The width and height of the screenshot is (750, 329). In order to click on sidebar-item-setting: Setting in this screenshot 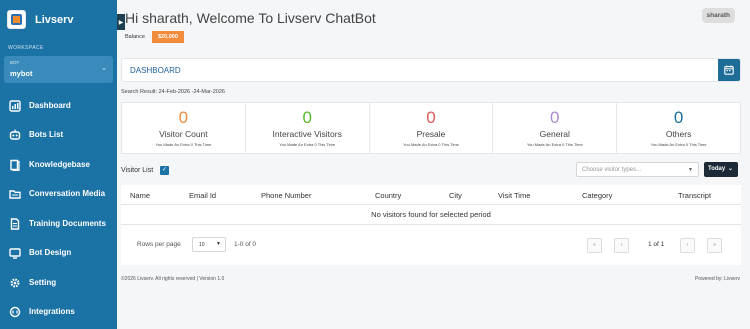, I will do `click(58, 283)`.